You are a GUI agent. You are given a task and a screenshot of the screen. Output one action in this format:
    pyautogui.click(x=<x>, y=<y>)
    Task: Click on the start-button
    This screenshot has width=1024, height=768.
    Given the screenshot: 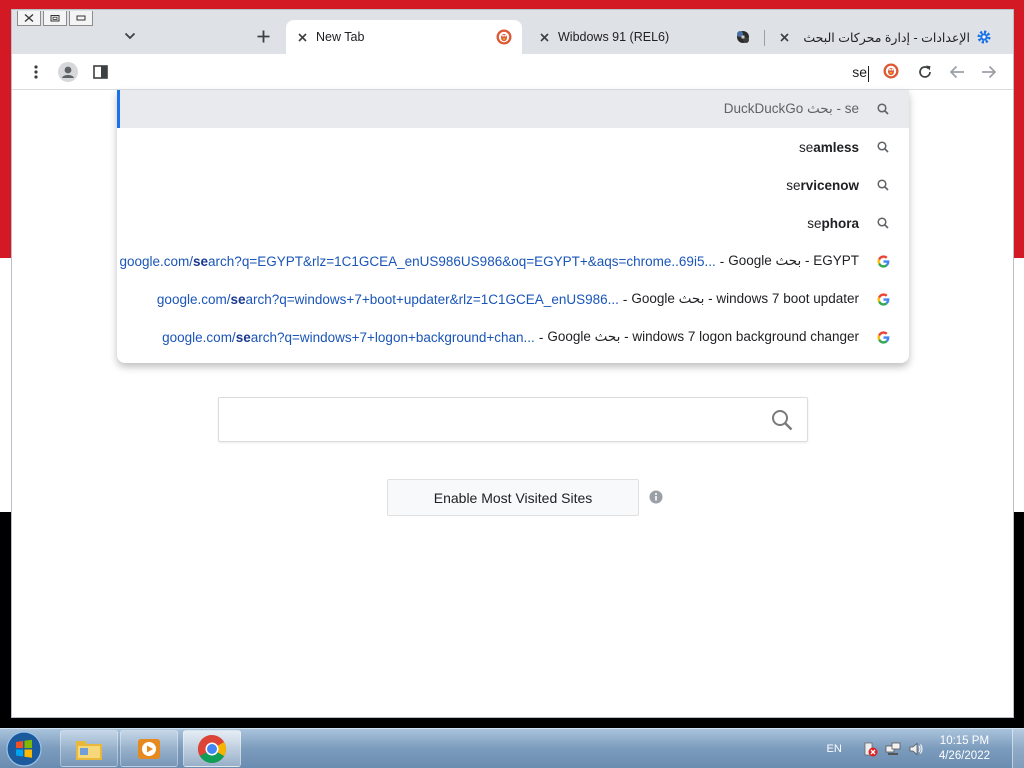 What is the action you would take?
    pyautogui.click(x=24, y=749)
    